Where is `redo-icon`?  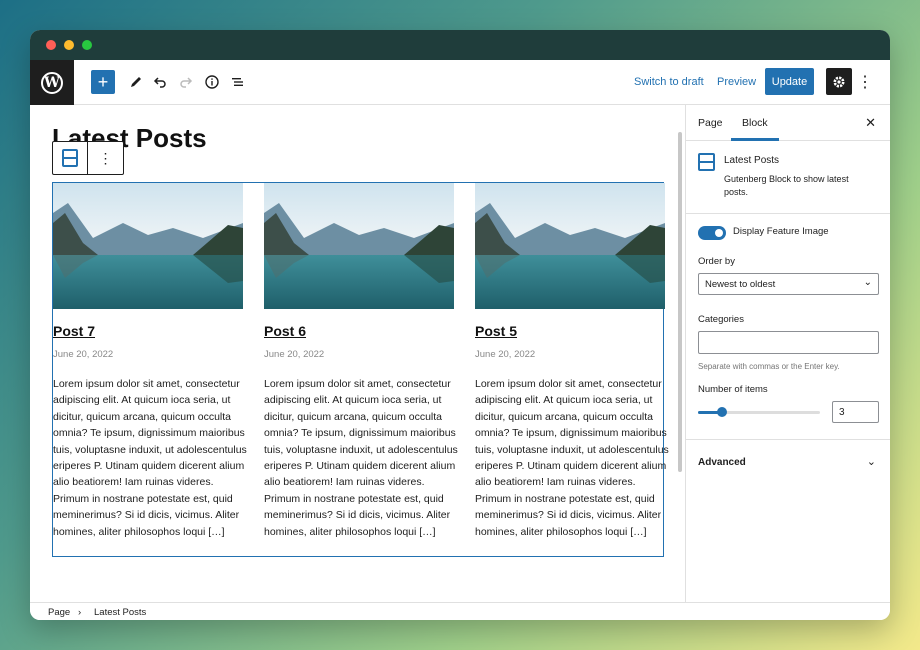 redo-icon is located at coordinates (186, 82).